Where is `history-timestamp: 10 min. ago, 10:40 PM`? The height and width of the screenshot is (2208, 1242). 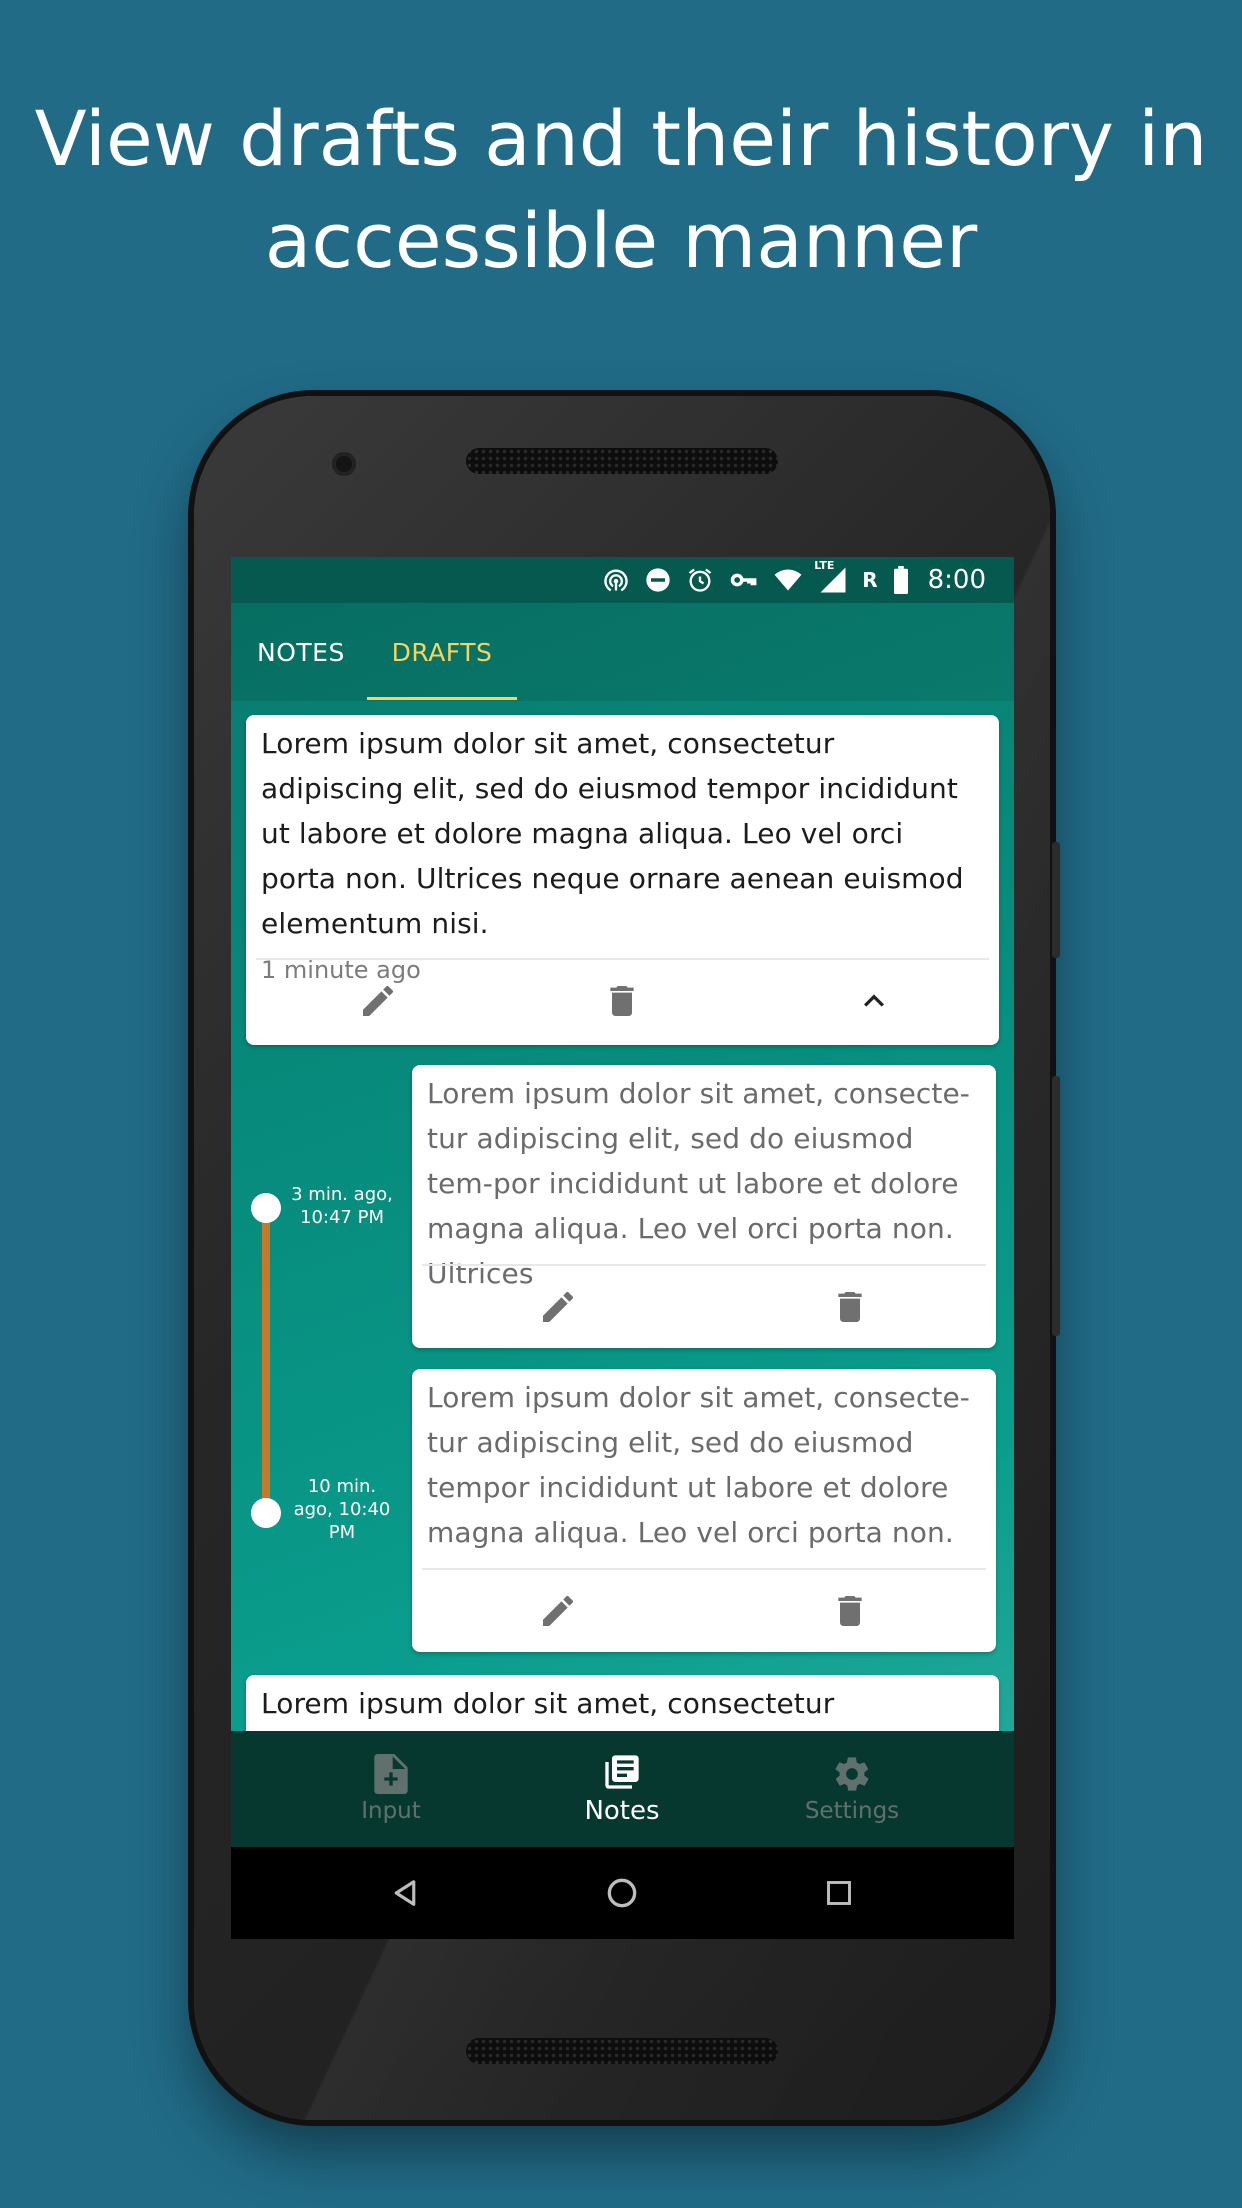 history-timestamp: 10 min. ago, 10:40 PM is located at coordinates (342, 1509).